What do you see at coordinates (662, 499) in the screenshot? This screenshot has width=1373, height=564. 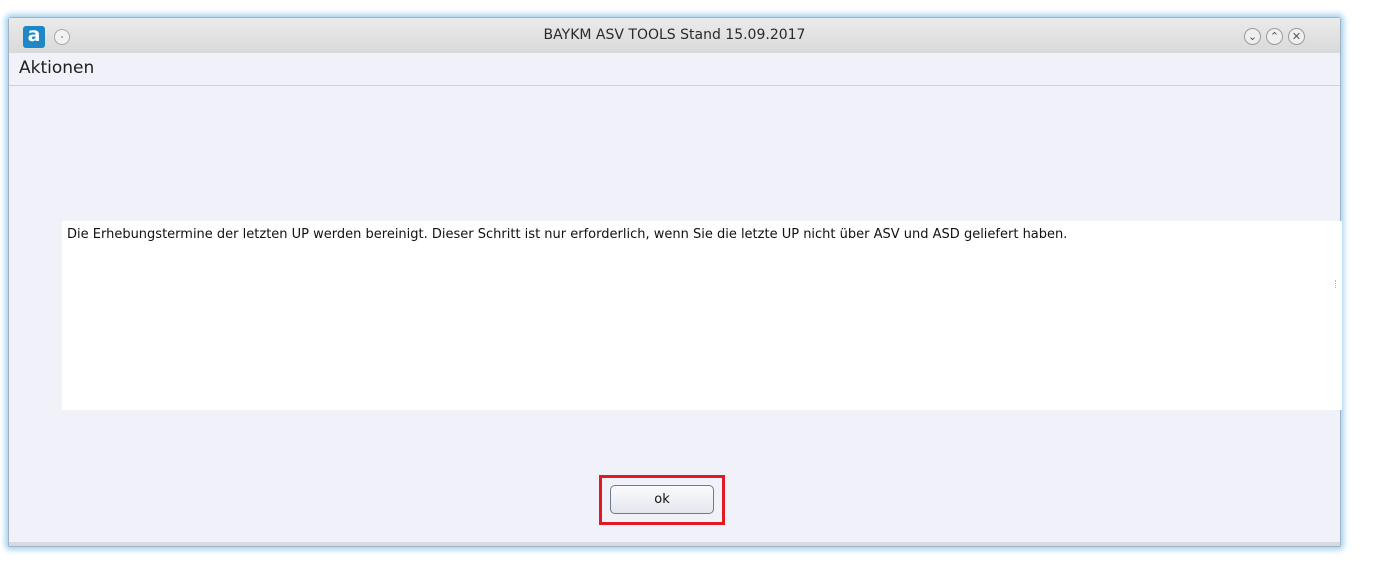 I see `ok-button: ok` at bounding box center [662, 499].